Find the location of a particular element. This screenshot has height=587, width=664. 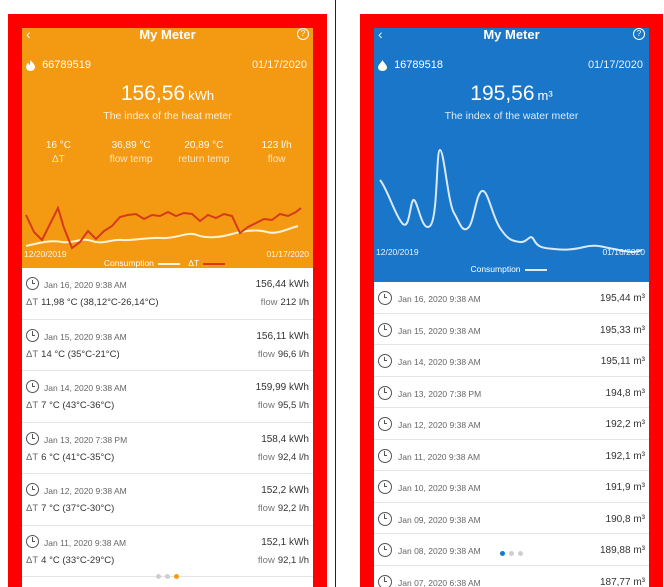

reading-flow: flow 92,2 l/h is located at coordinates (283, 508).